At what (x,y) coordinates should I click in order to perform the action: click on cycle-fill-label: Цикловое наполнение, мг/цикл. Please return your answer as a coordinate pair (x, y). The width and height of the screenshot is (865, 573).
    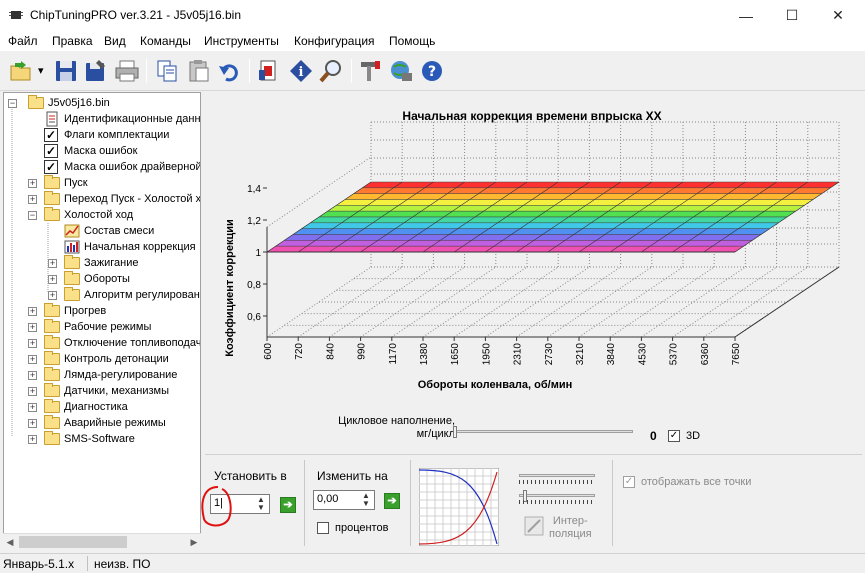
    Looking at the image, I should click on (380, 428).